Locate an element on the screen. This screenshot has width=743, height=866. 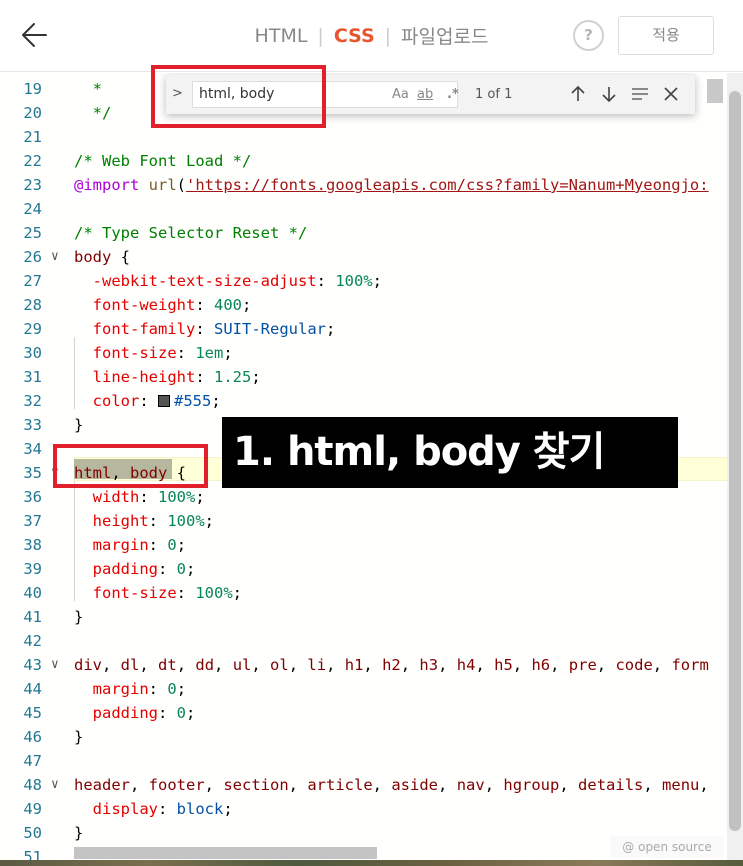
code-line: 29 font-family: SUIT-Regular; is located at coordinates (363, 329).